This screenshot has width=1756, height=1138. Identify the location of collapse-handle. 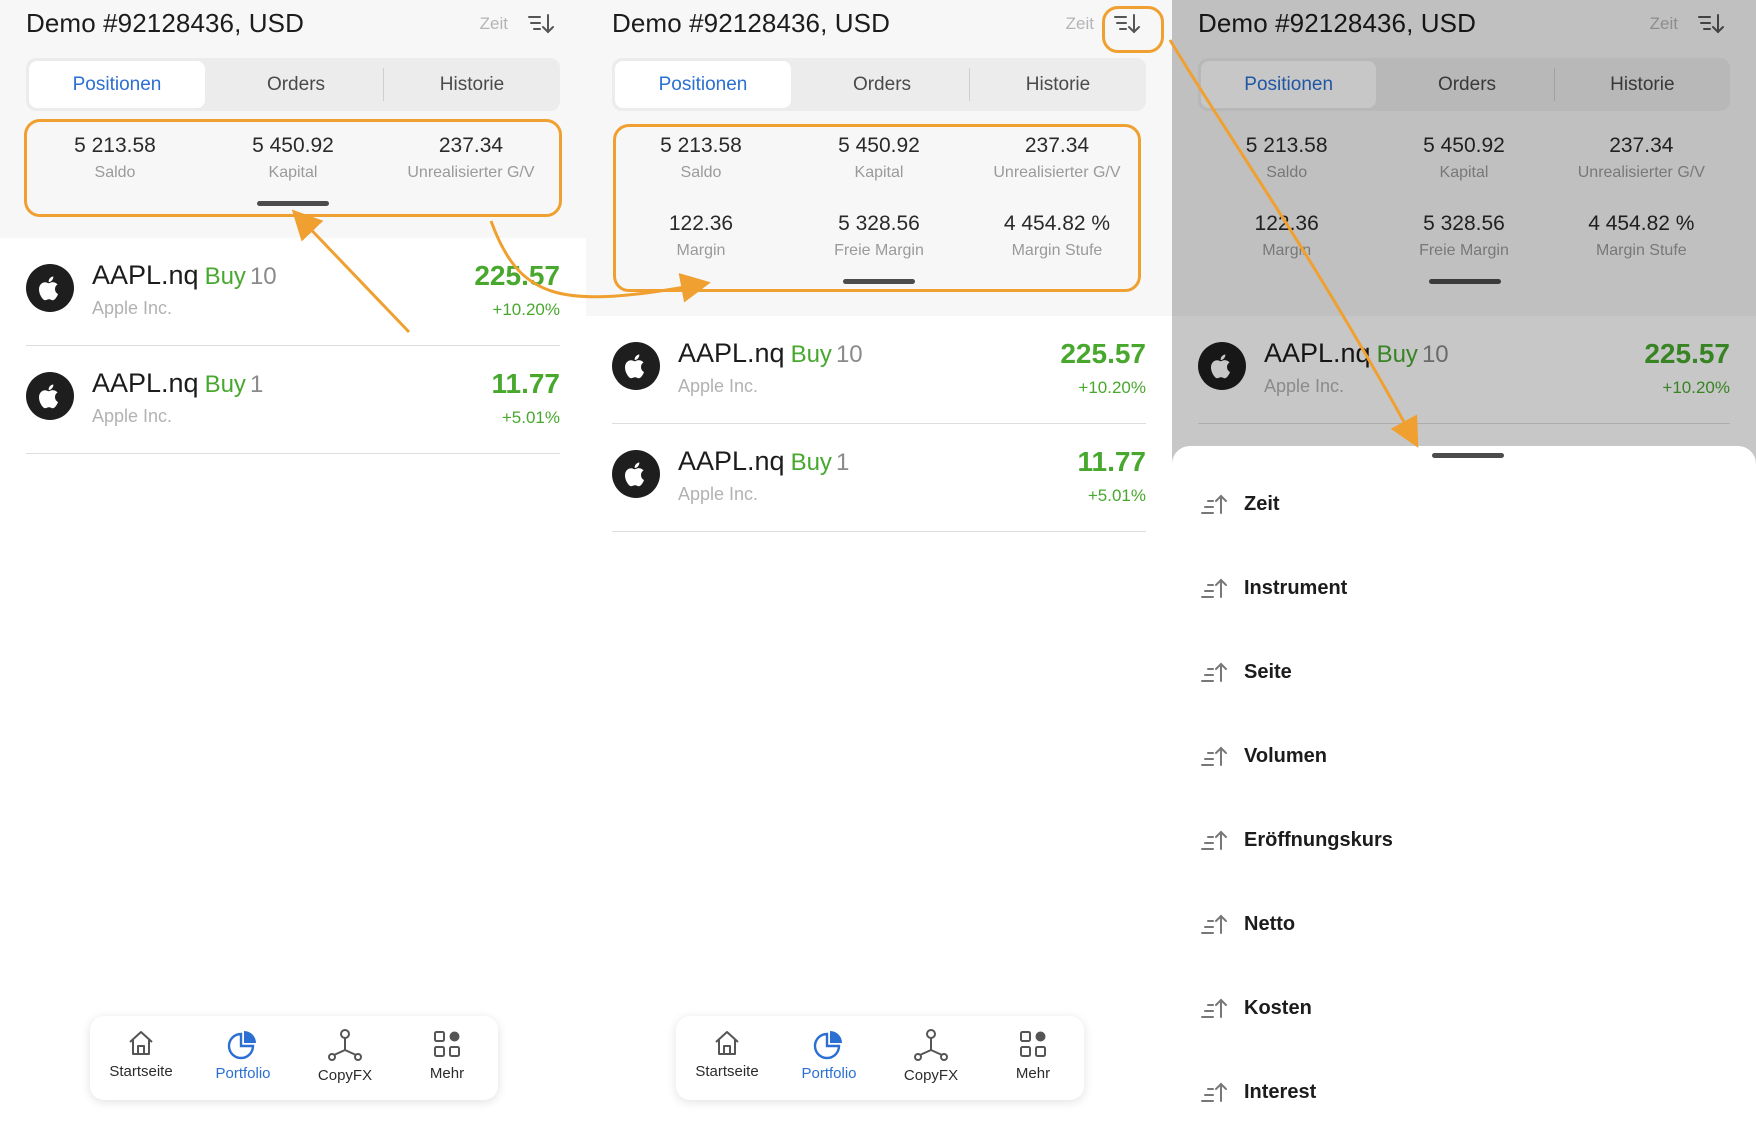
(879, 281).